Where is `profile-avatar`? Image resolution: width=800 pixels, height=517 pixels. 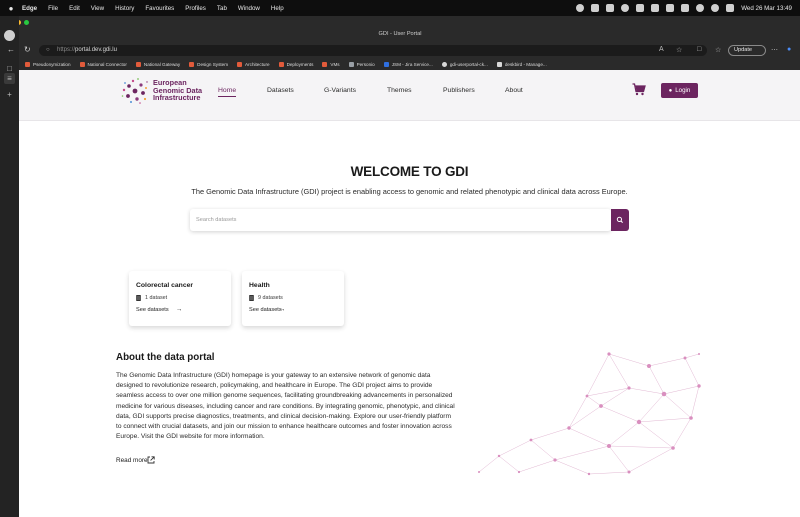 profile-avatar is located at coordinates (9, 35).